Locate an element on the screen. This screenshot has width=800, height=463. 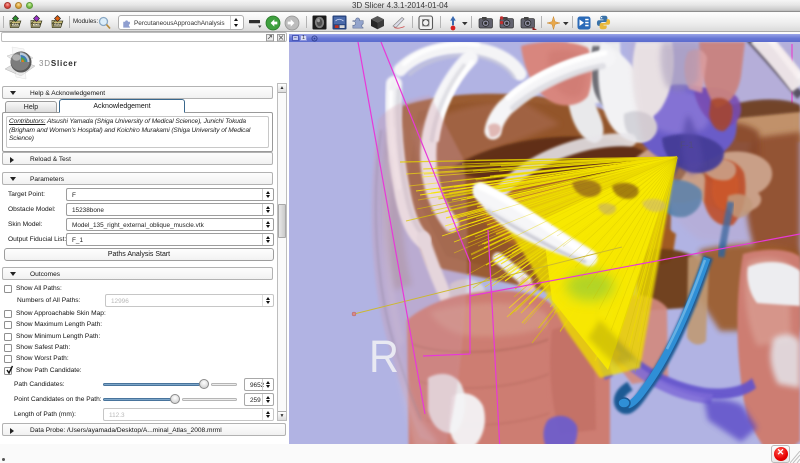
svg-text: DATA is located at coordinates (15, 25).